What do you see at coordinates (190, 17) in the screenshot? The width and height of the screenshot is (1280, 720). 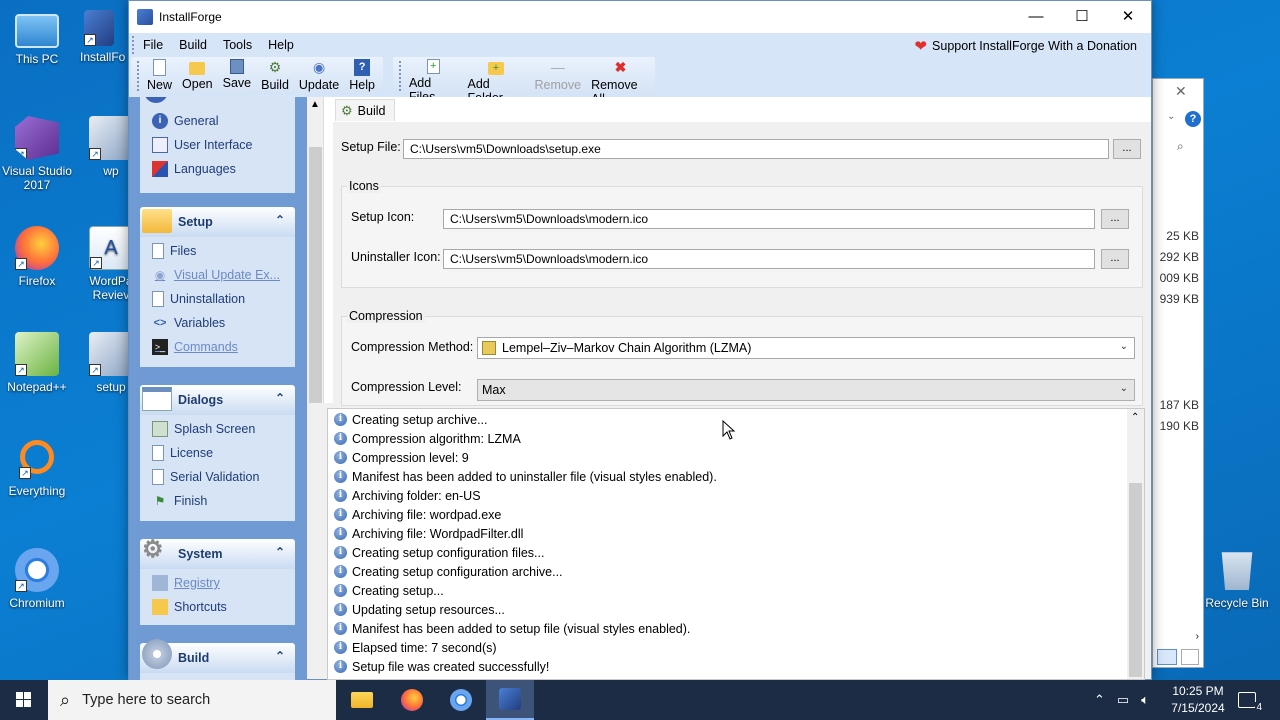 I see `window-title: InstallForge` at bounding box center [190, 17].